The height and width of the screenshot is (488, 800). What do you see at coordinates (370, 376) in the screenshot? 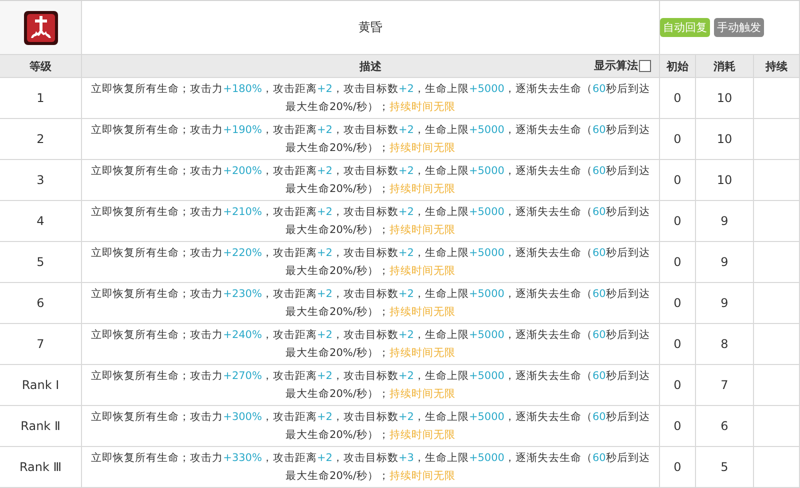
I see `description-line: 立即恢复所有生命；攻击力+270%，攻击距离+2，攻击目标数+2，生命上限+5000，逐渐失去生命（60秒后到达` at bounding box center [370, 376].